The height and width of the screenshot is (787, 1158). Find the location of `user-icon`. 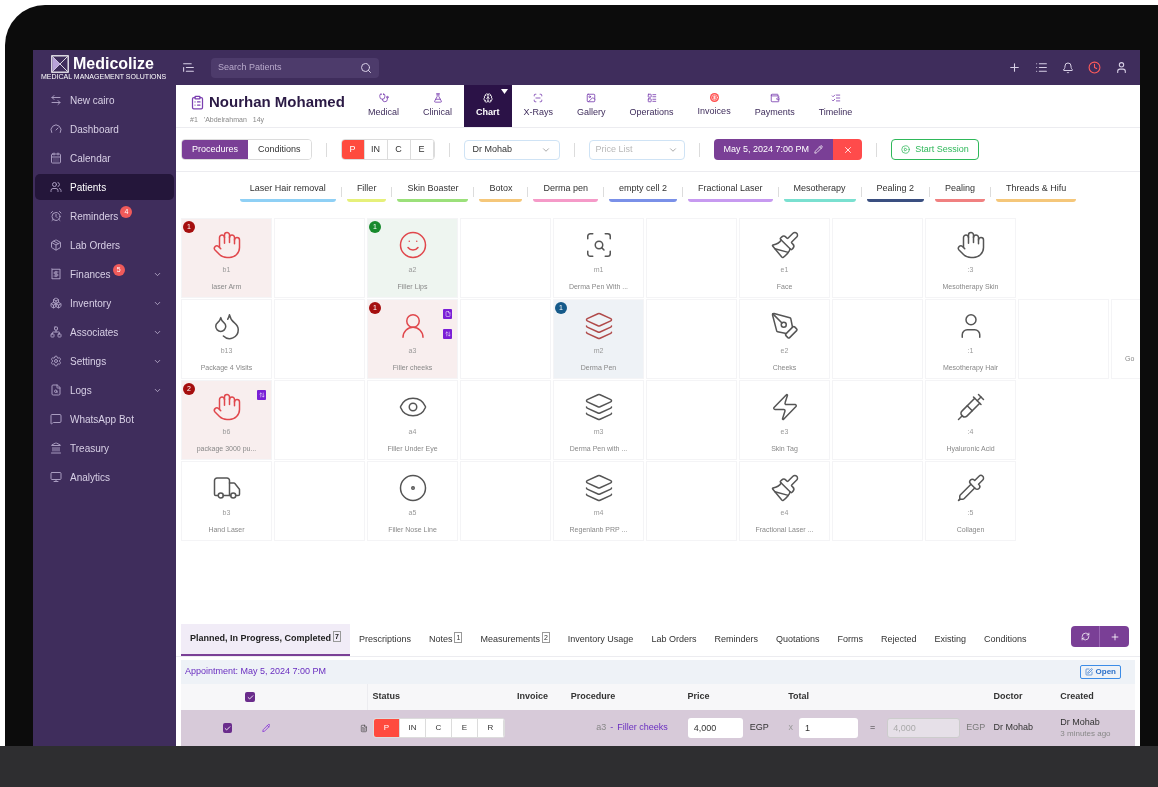

user-icon is located at coordinates (1121, 67).